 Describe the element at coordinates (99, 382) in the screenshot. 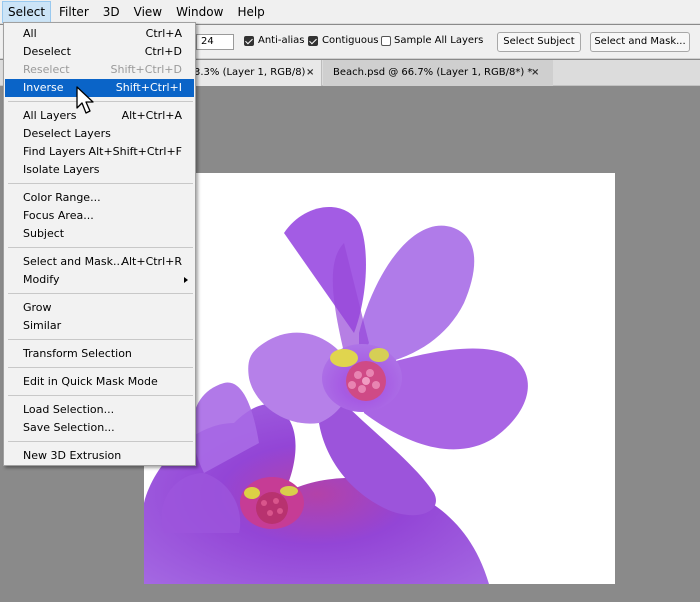

I see `menu-item-quick-mask: Edit in Quick Mask Mode` at that location.